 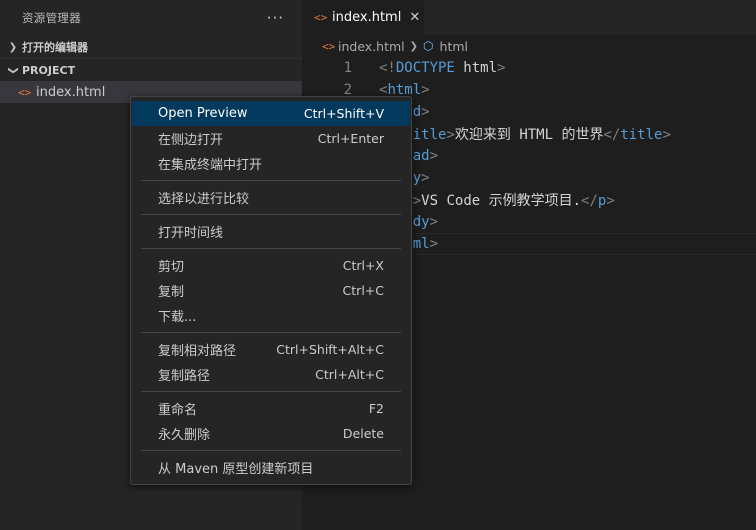 I want to click on menu-item-label: 在侧边打开, so click(x=191, y=140).